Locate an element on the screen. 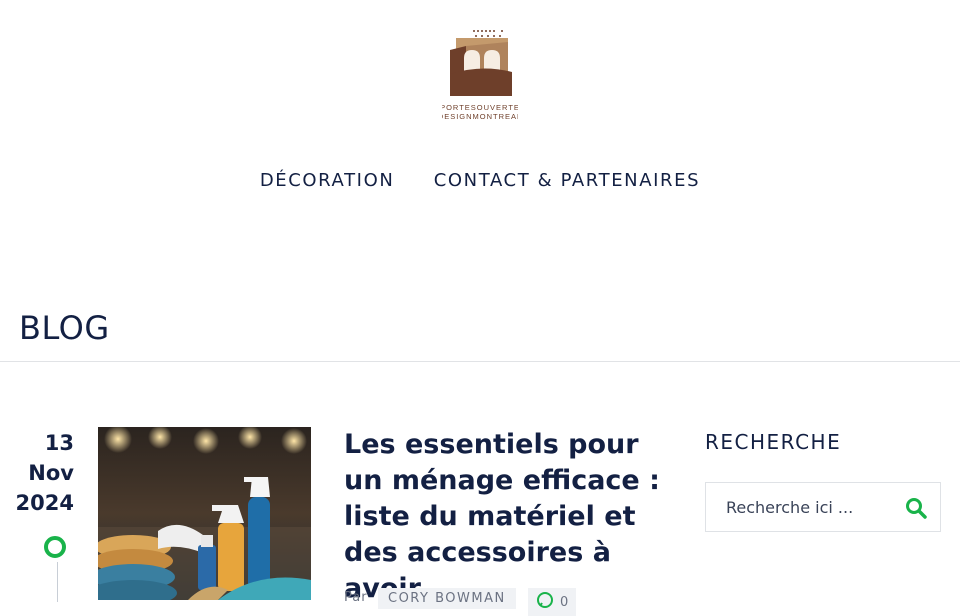 This screenshot has height=616, width=960. logo-text-1: PORTESOUVERTE is located at coordinates (480, 107).